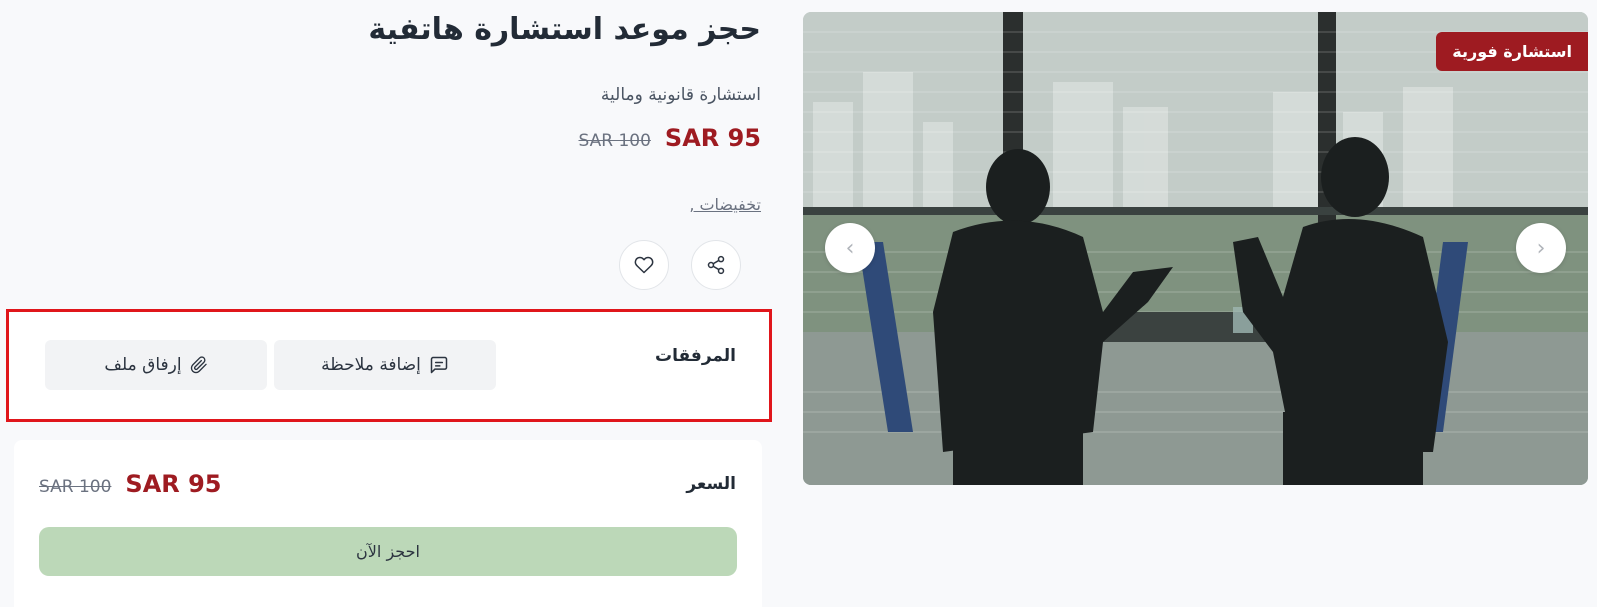 The image size is (1597, 607). Describe the element at coordinates (680, 95) in the screenshot. I see `product-category: استشارة قانونية ومالية` at that location.